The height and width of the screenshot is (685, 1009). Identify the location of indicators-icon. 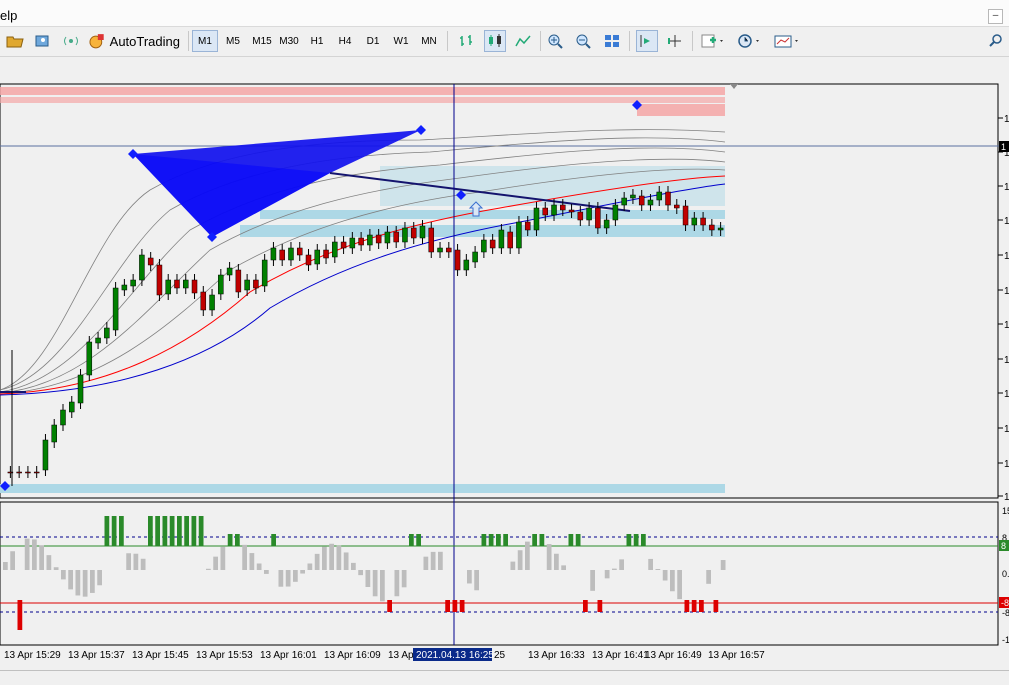
(713, 41).